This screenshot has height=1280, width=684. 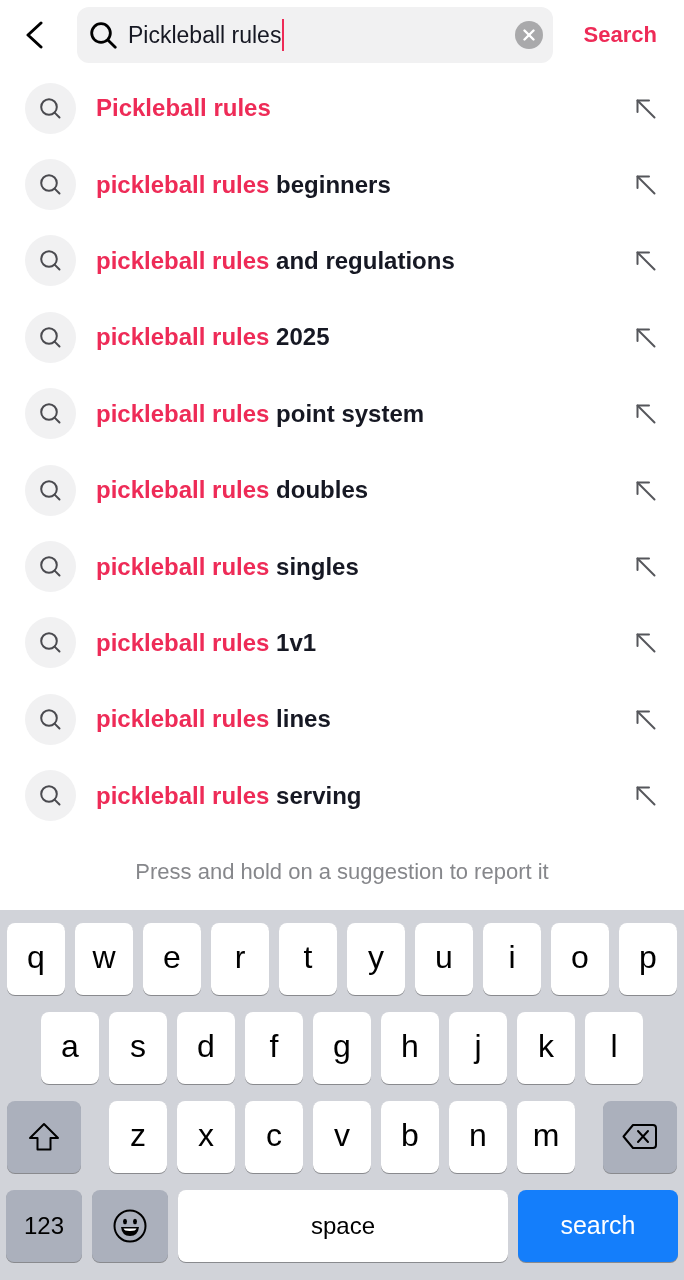 I want to click on backspace-icon, so click(x=640, y=1137).